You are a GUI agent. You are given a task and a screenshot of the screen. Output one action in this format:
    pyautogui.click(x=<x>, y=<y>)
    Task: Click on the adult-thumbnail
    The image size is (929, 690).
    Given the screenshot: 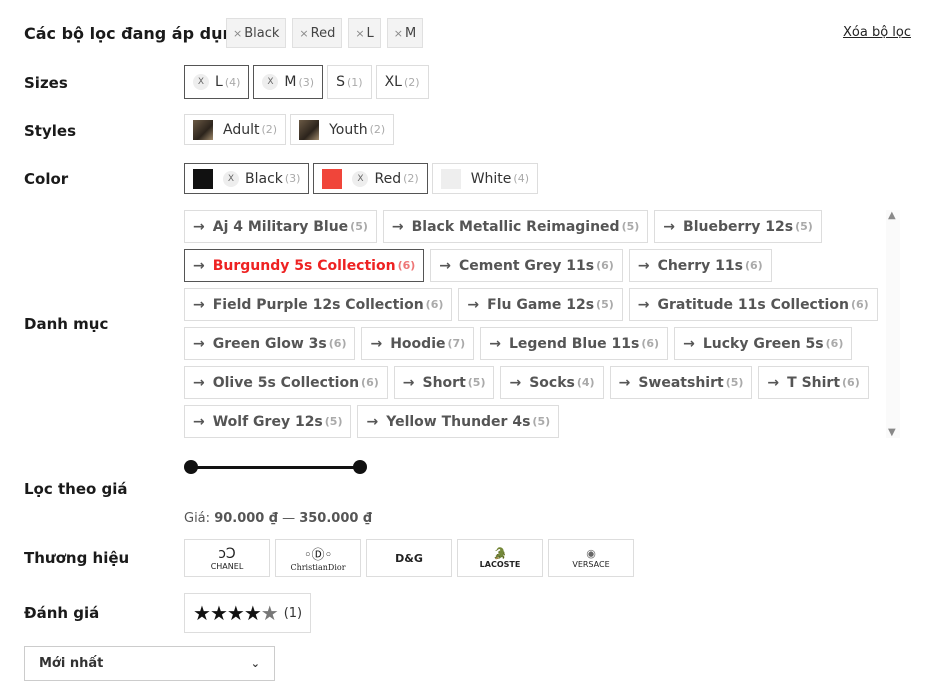 What is the action you would take?
    pyautogui.click(x=203, y=129)
    